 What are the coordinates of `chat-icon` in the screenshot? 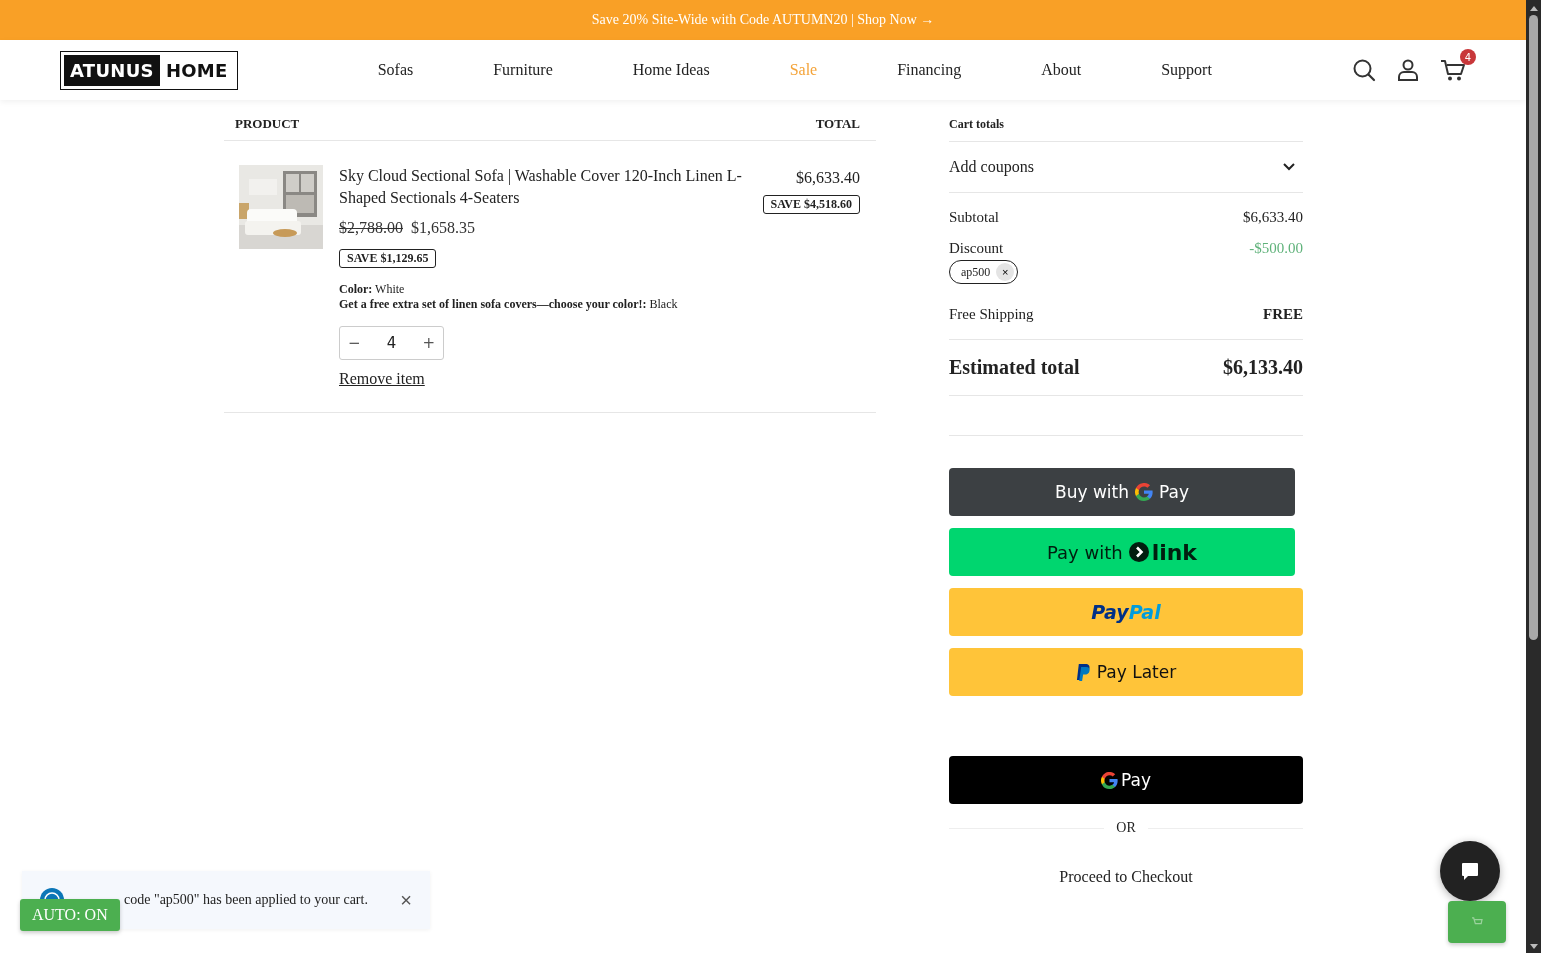 It's located at (1470, 871).